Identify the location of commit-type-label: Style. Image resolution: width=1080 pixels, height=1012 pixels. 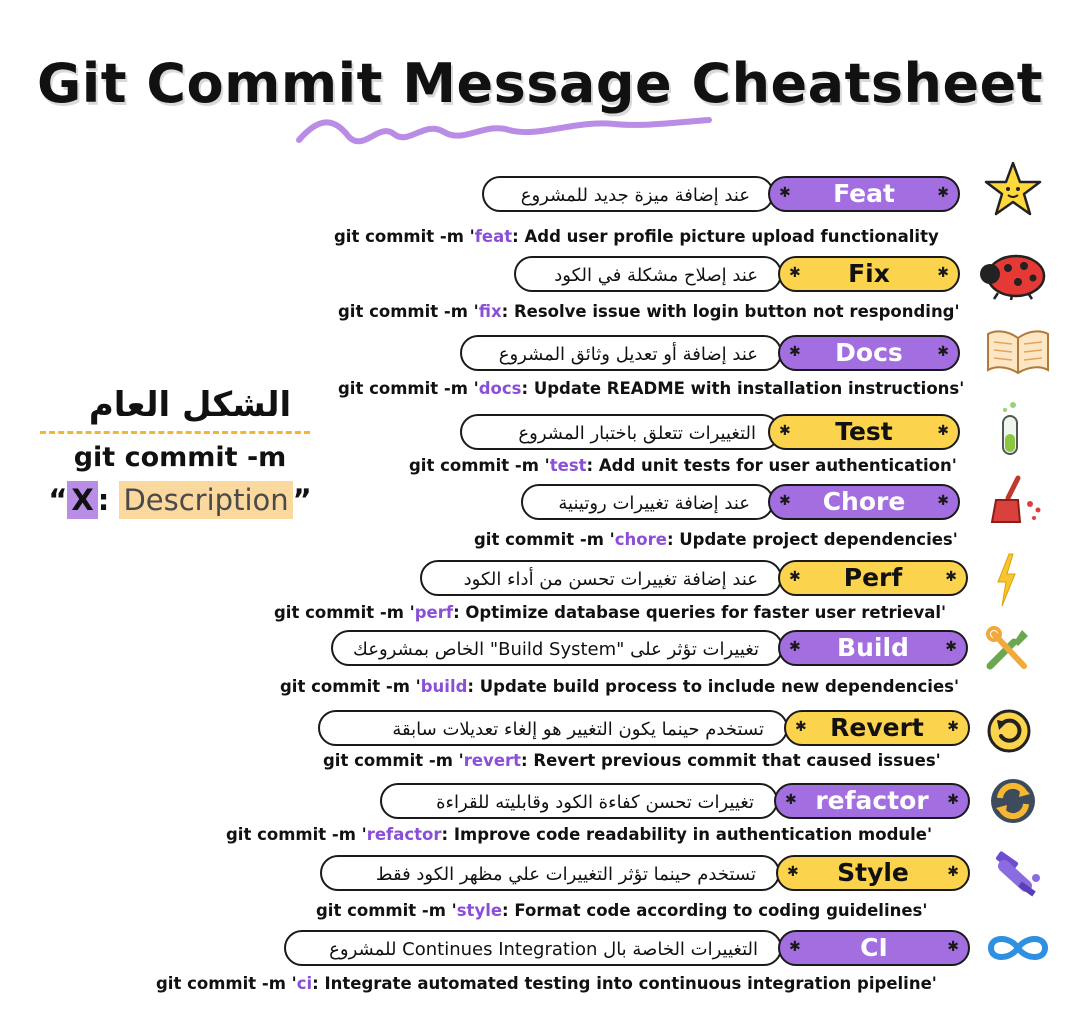
(873, 872).